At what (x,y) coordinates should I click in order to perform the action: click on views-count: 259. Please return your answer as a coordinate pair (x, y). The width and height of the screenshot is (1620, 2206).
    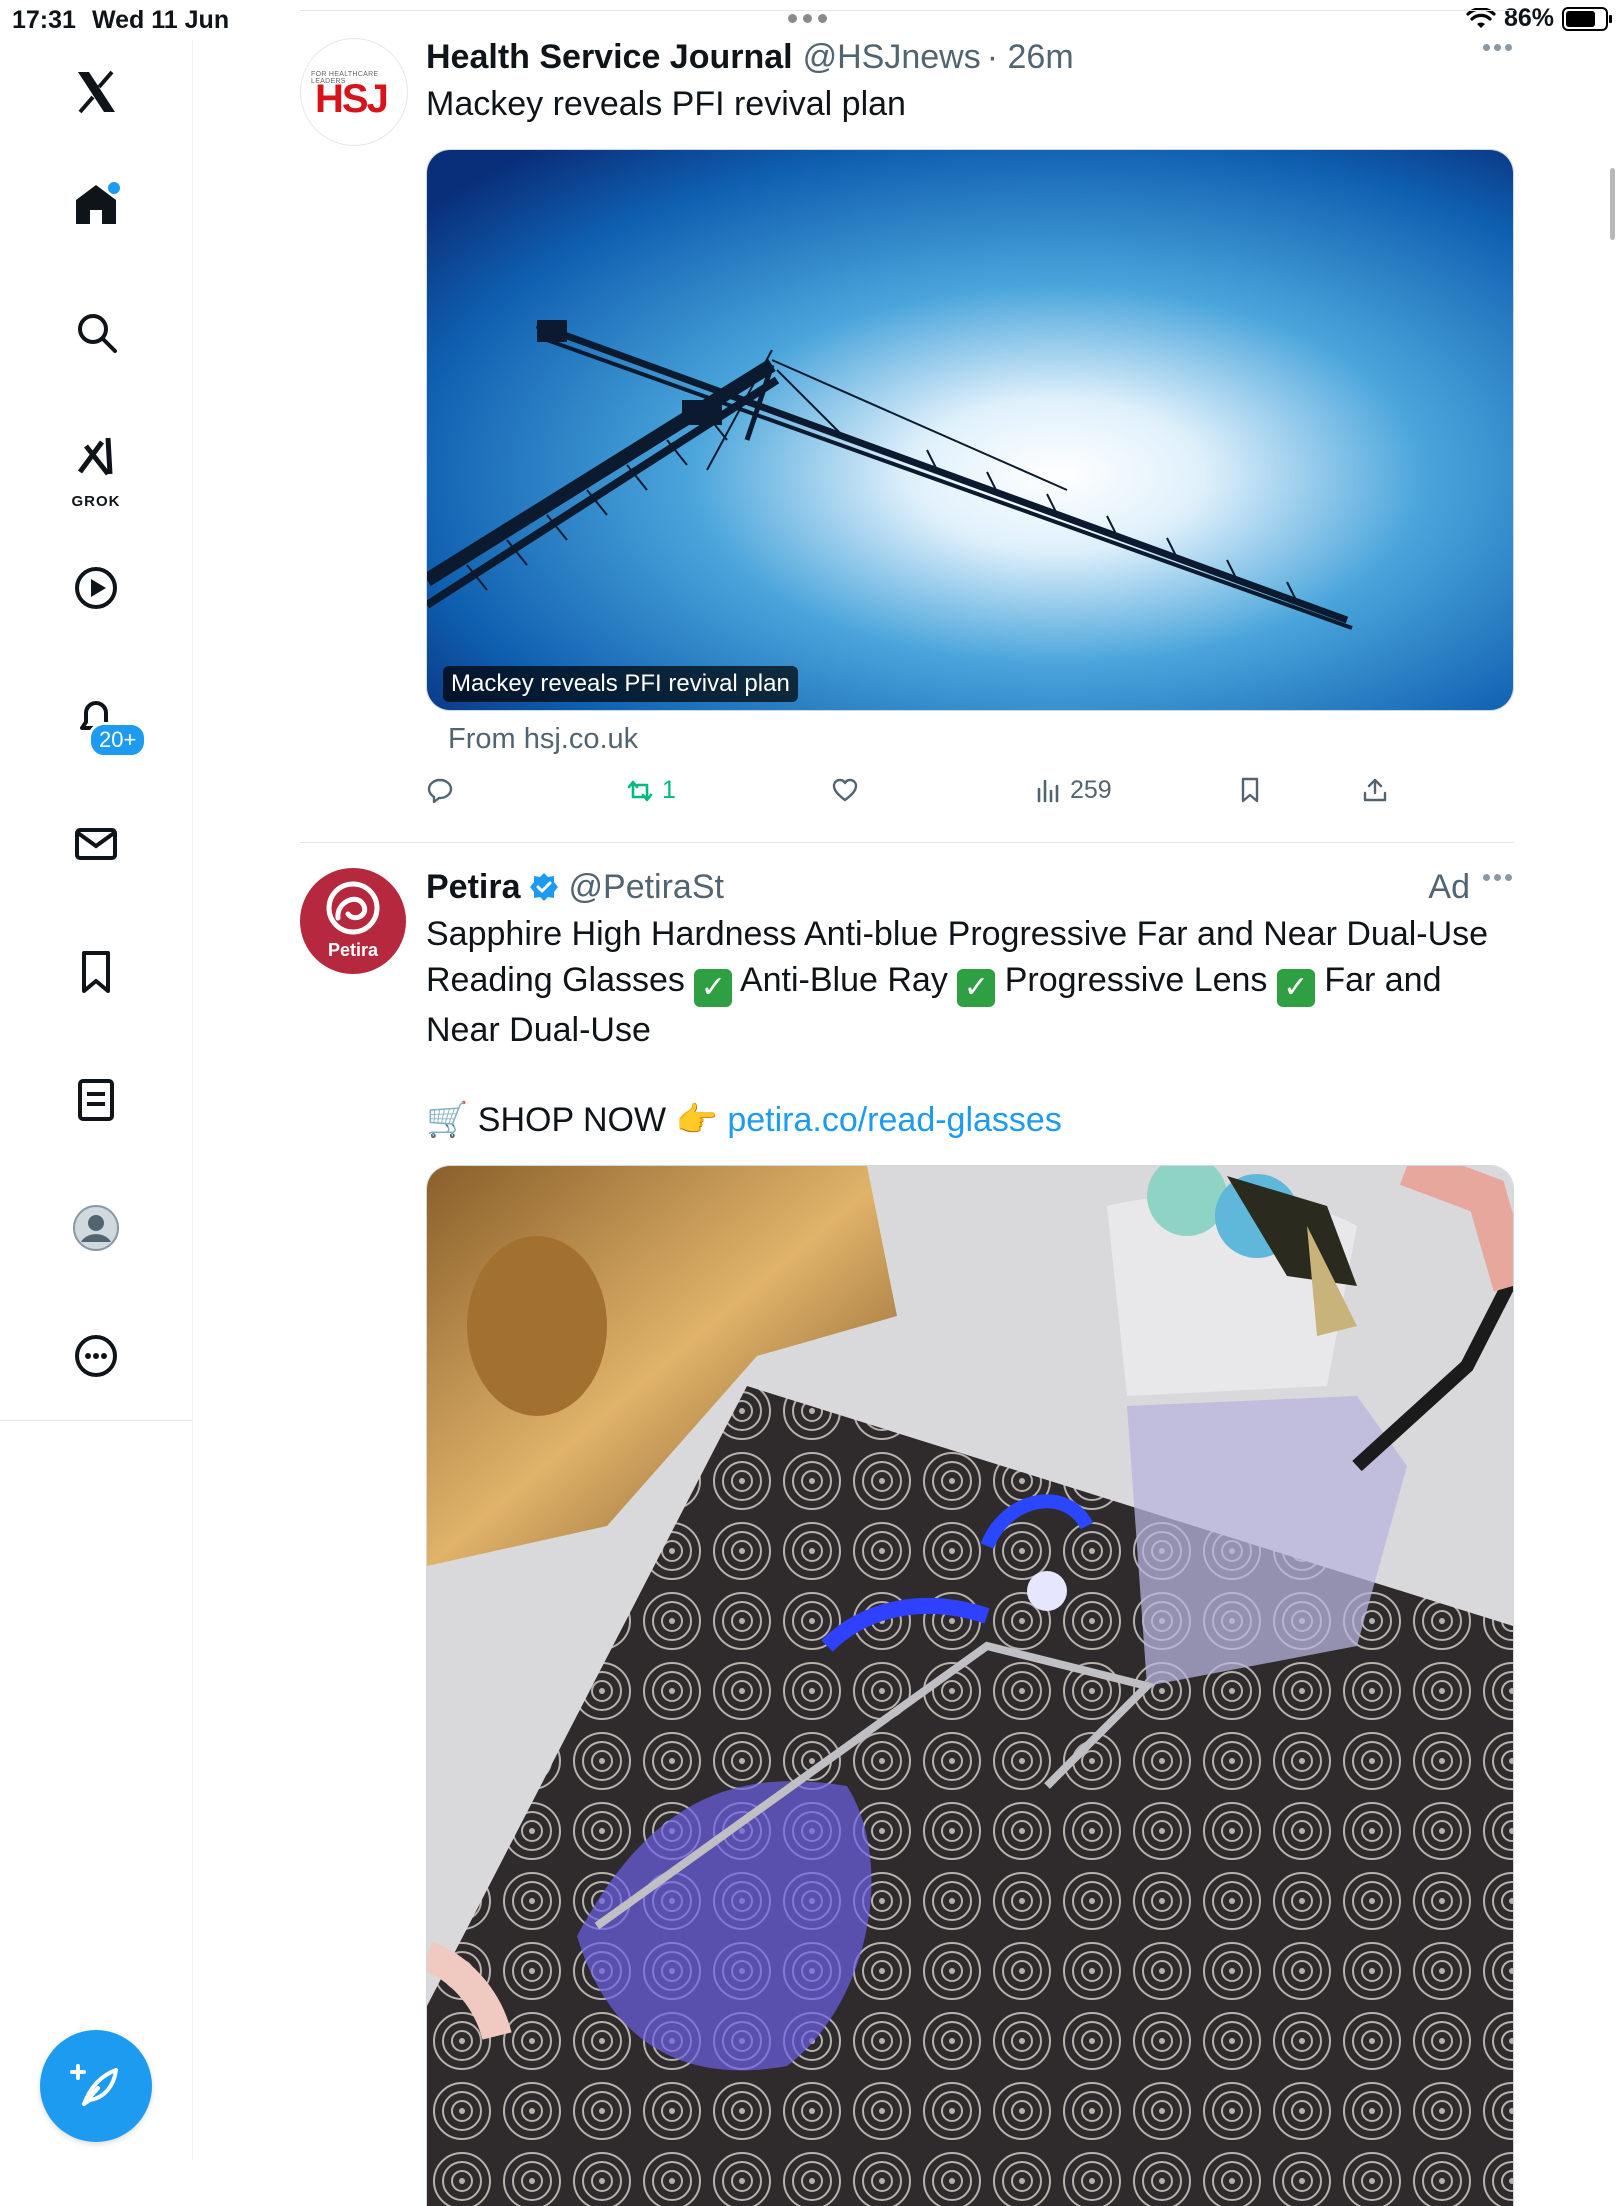
    Looking at the image, I should click on (1091, 790).